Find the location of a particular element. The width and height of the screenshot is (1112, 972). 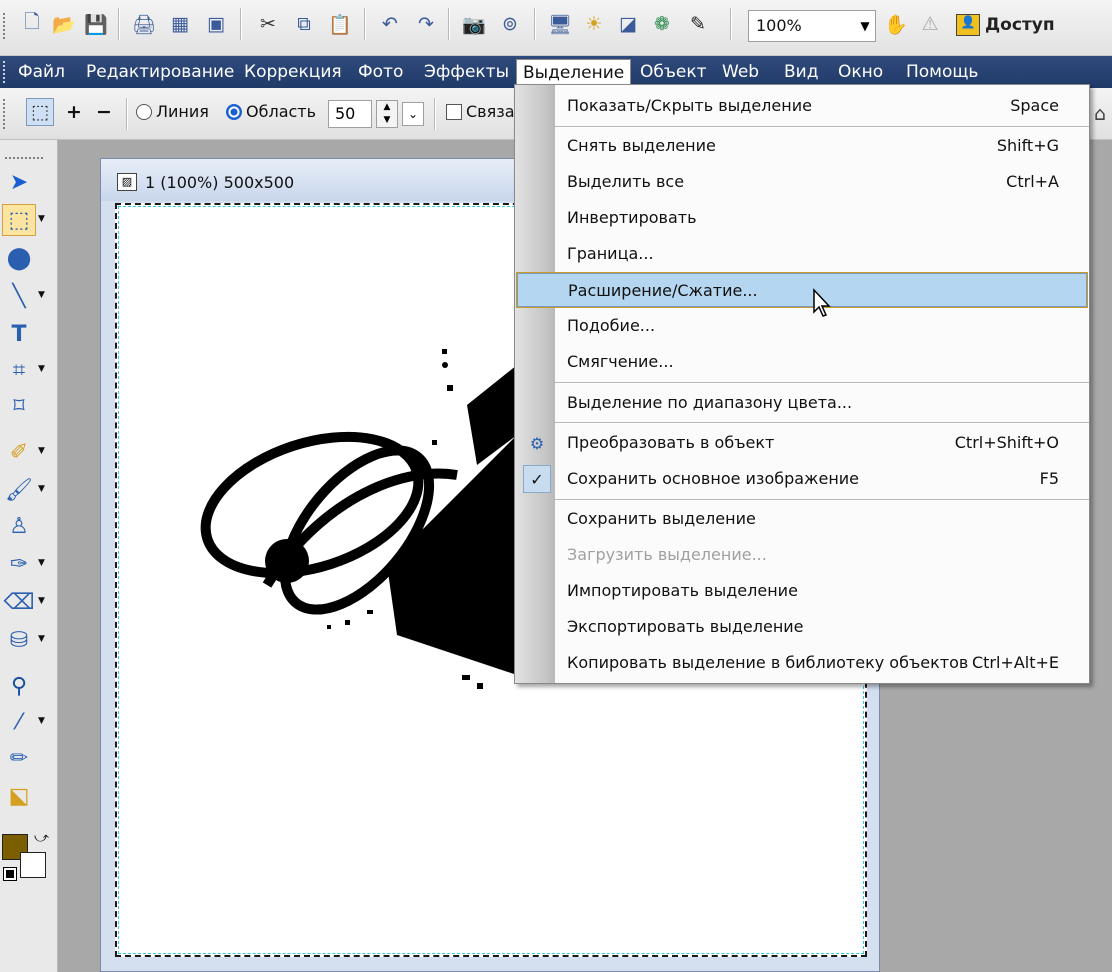

menu-photo: Фото is located at coordinates (380, 72).